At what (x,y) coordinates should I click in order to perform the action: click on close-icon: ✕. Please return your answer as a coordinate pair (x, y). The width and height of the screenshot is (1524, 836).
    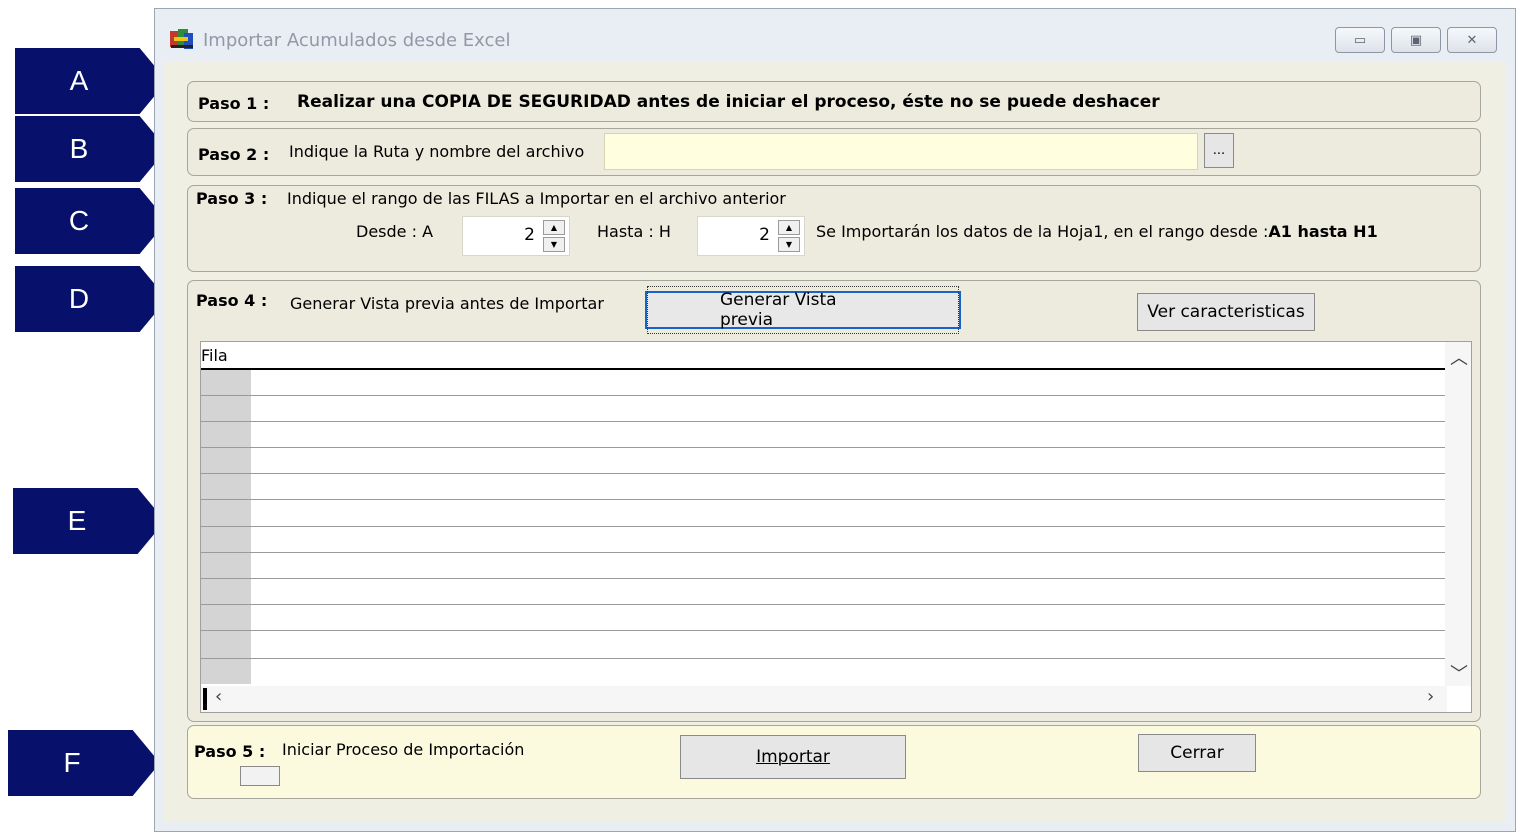
    Looking at the image, I should click on (1472, 40).